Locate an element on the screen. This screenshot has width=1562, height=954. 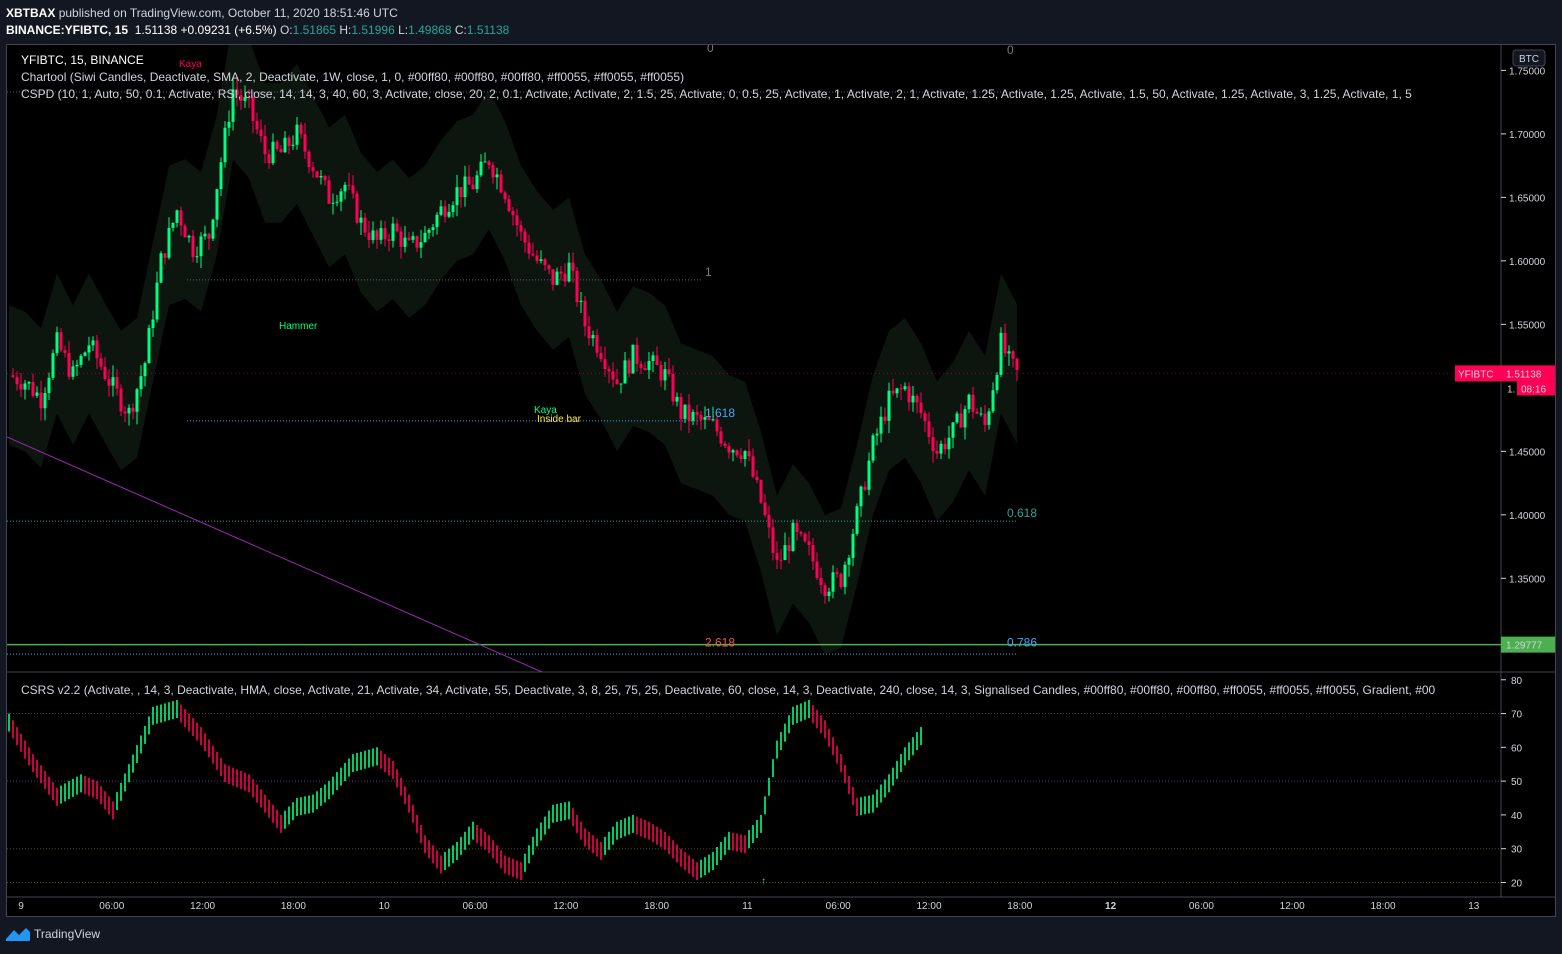
tradingview-logo-icon is located at coordinates (18, 934).